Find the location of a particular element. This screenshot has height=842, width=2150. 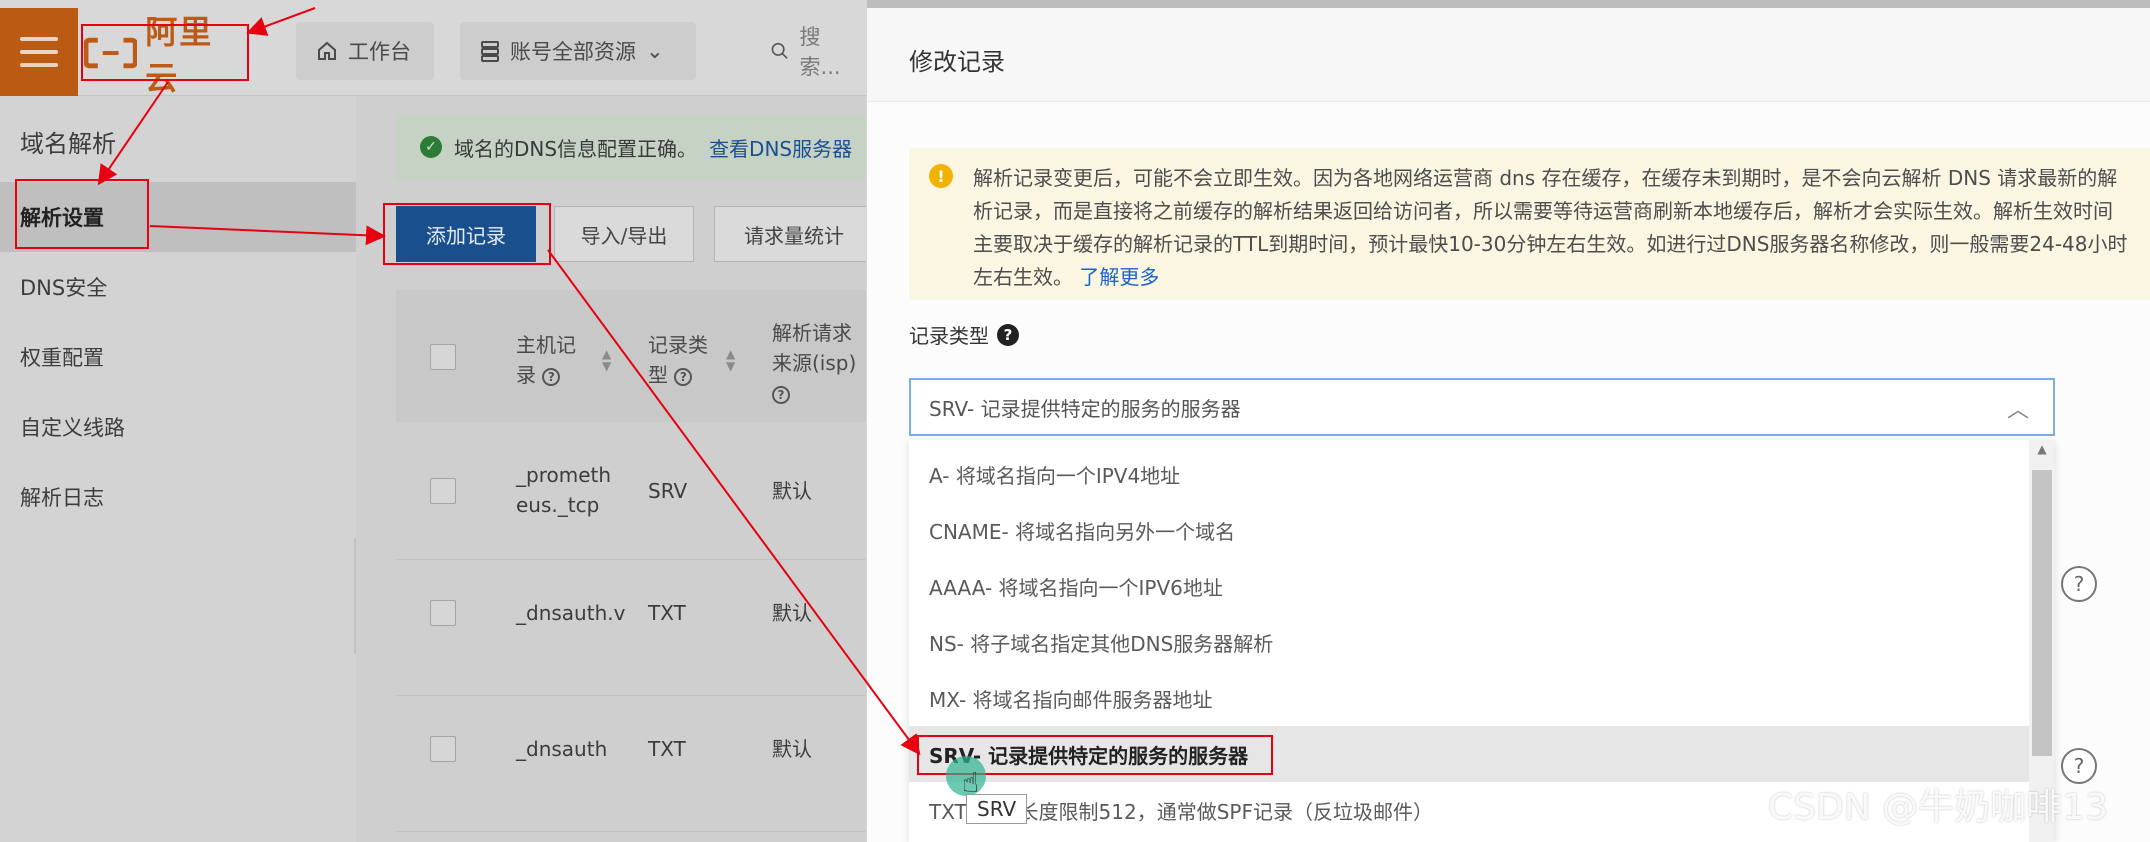

workbench-button: 工作台 is located at coordinates (365, 51).